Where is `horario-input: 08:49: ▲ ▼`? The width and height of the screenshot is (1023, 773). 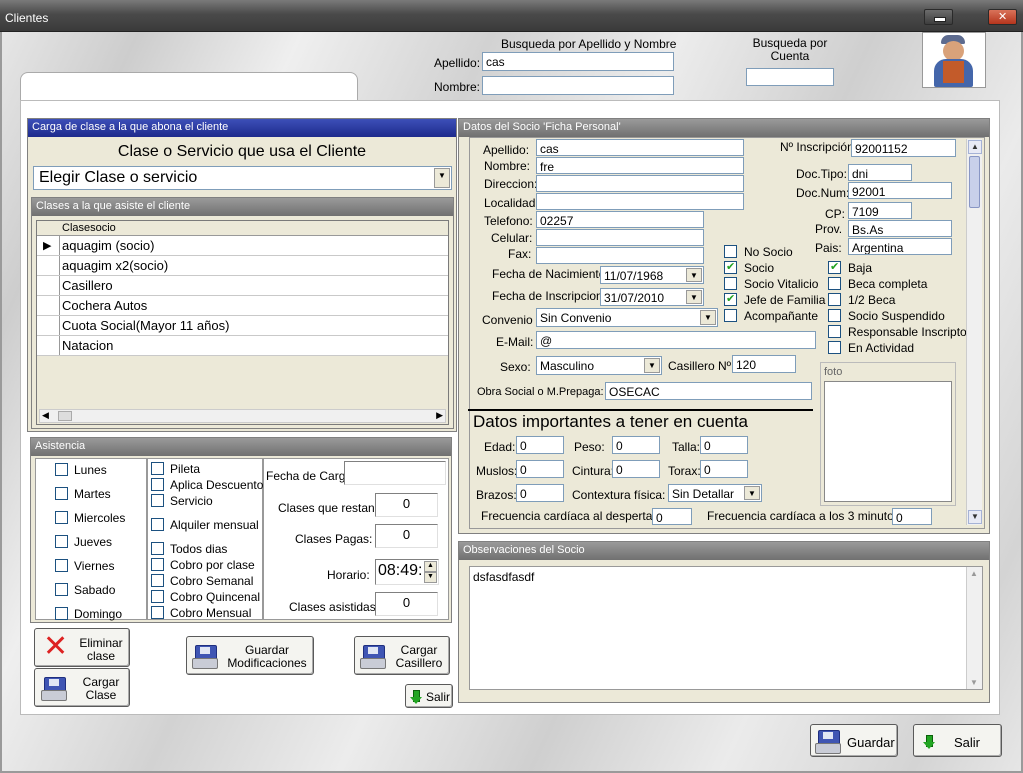
horario-input: 08:49: ▲ ▼ is located at coordinates (407, 572).